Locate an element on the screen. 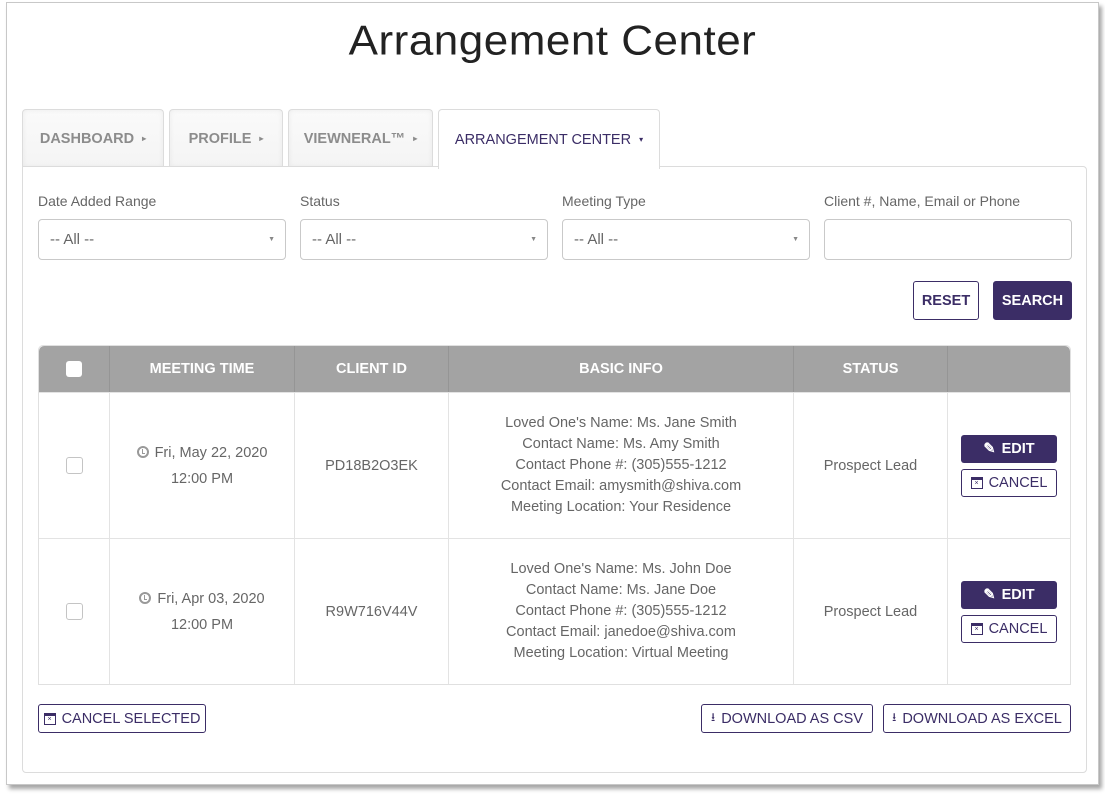  contact-name: Contact Name: Ms. Amy Smith is located at coordinates (621, 444).